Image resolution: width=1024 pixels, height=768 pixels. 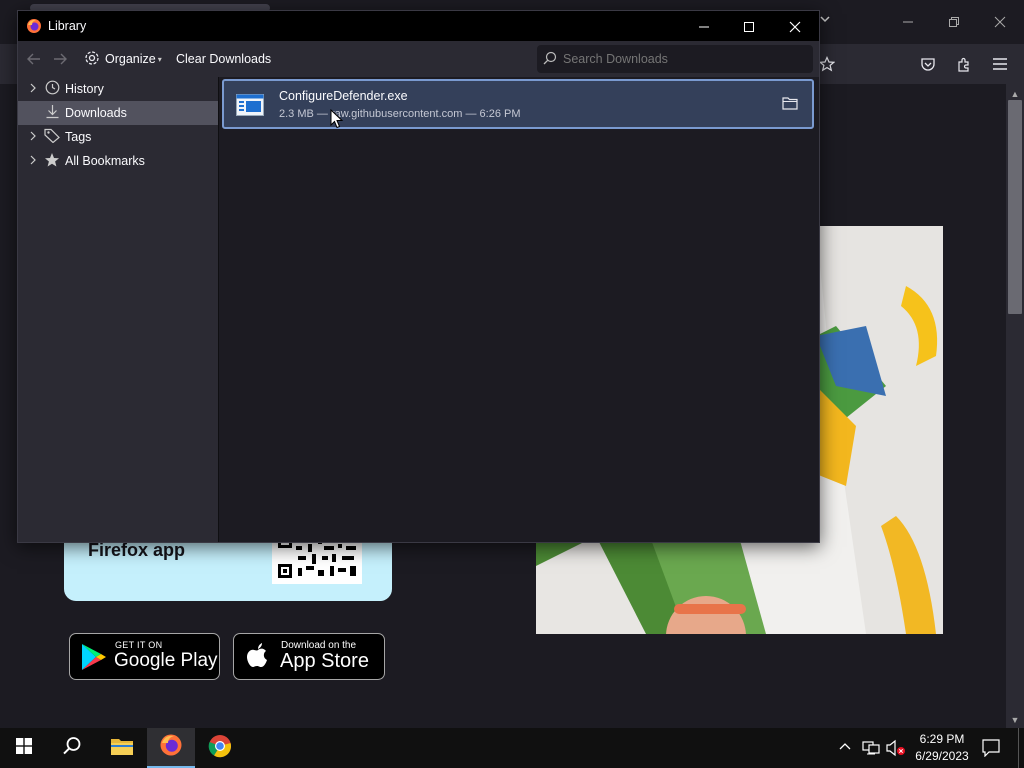 I want to click on chrome-taskbar-button, so click(x=220, y=748).